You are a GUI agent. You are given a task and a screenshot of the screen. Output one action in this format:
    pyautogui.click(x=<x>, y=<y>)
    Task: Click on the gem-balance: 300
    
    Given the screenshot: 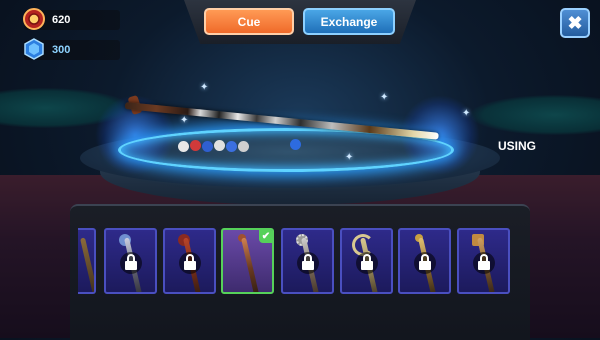 What is the action you would take?
    pyautogui.click(x=72, y=49)
    